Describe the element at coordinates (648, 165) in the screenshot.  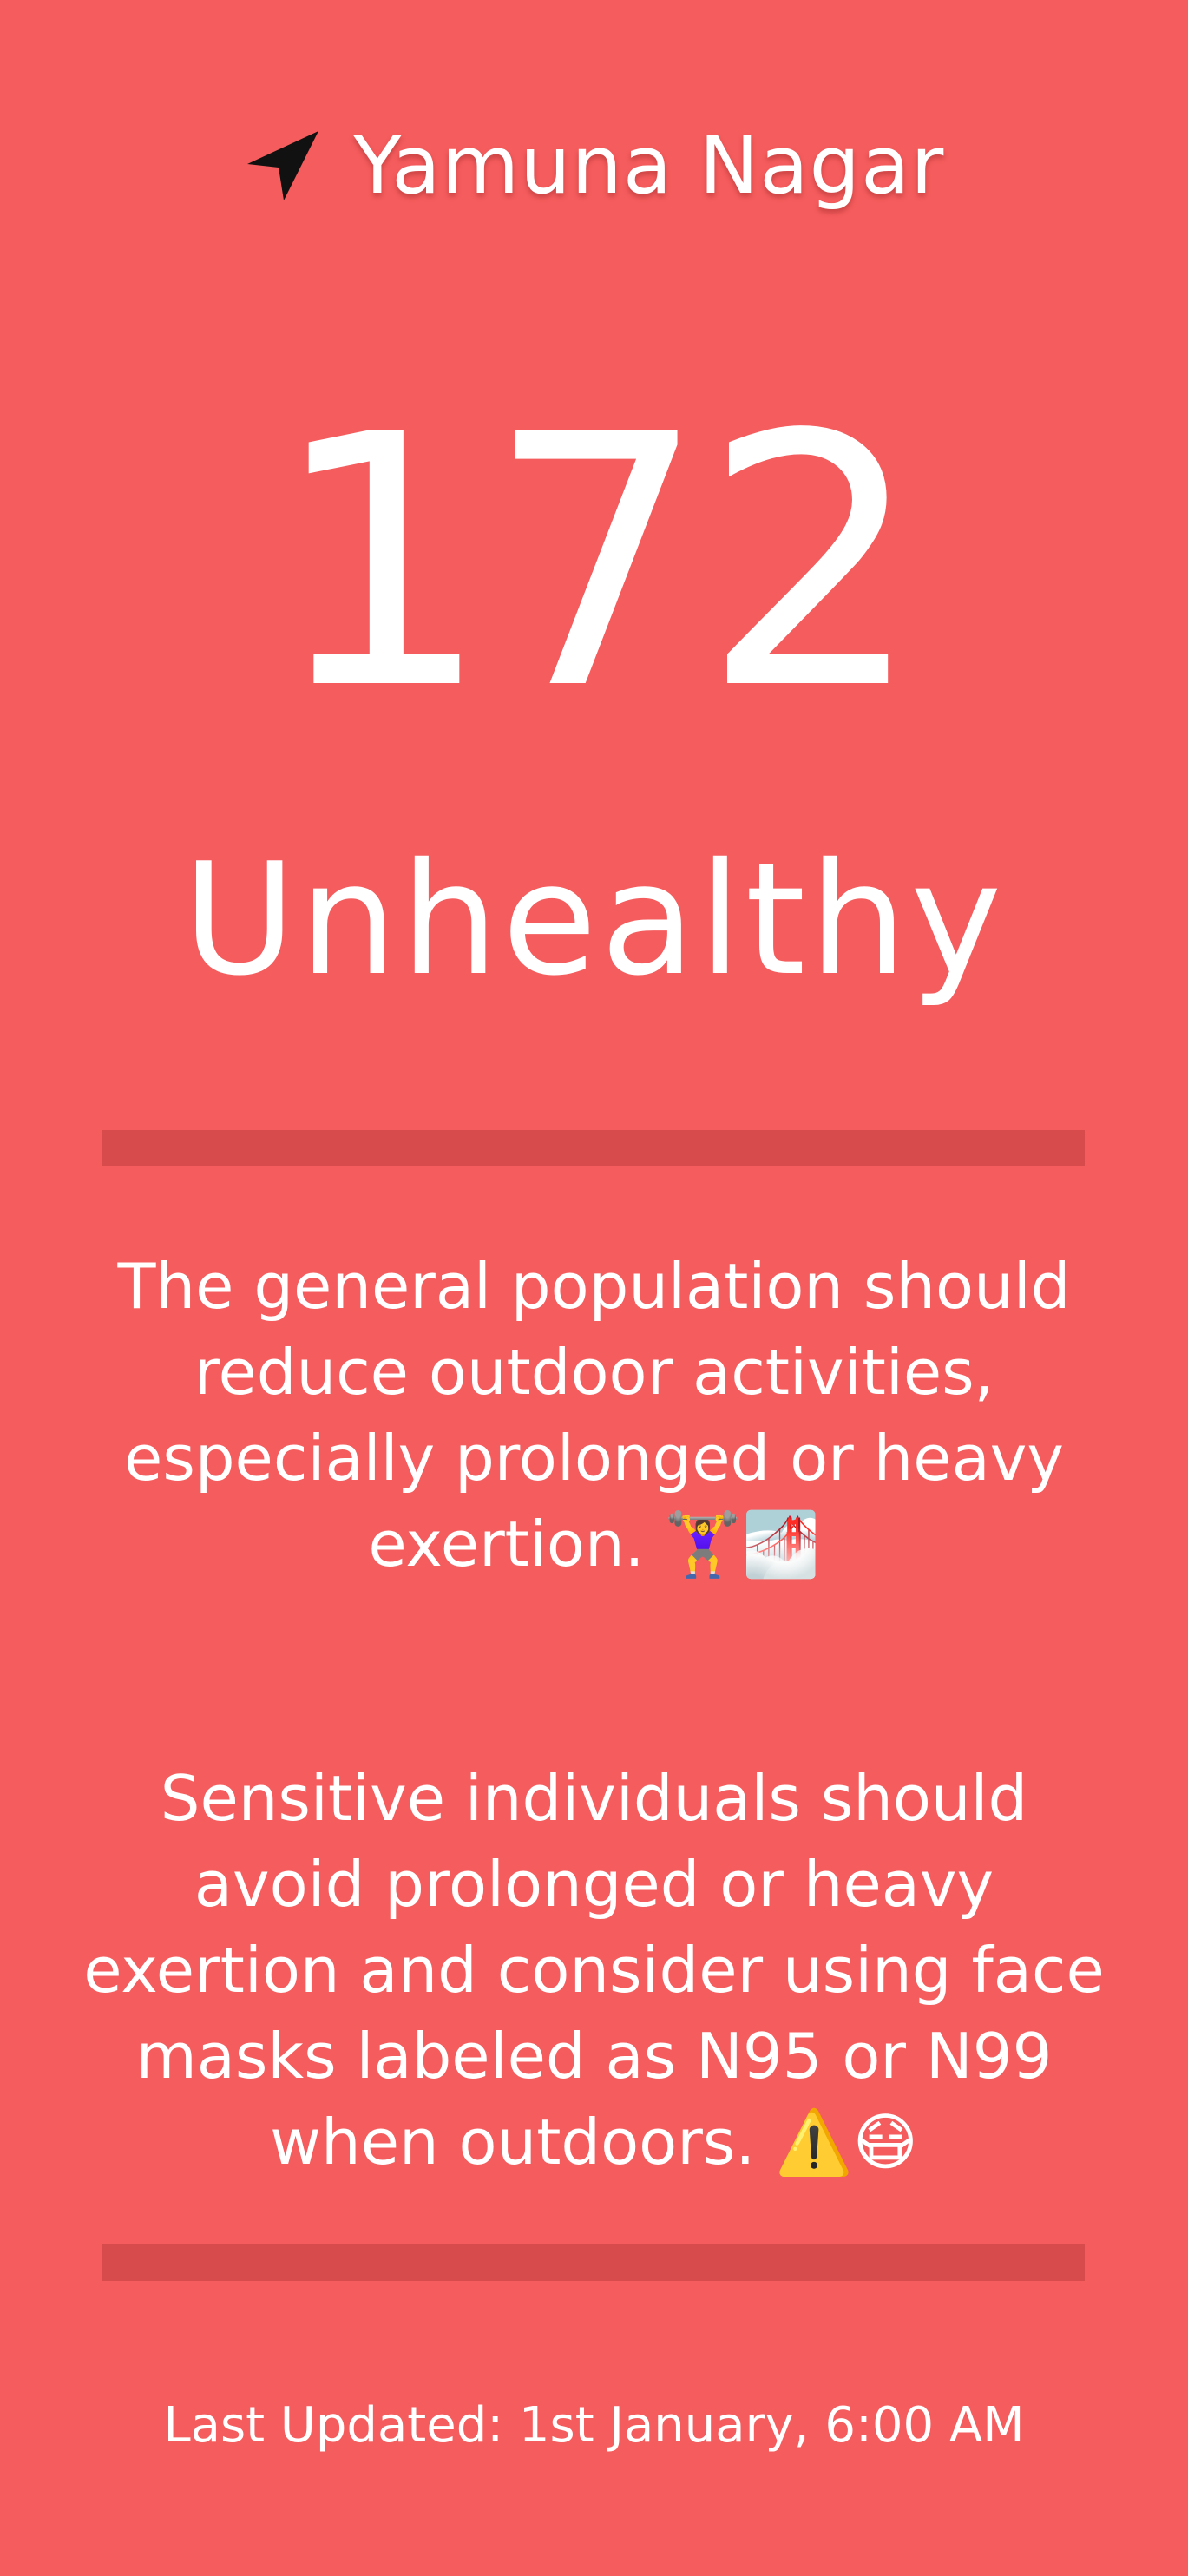
I see `location-name: Yamuna Nagar` at that location.